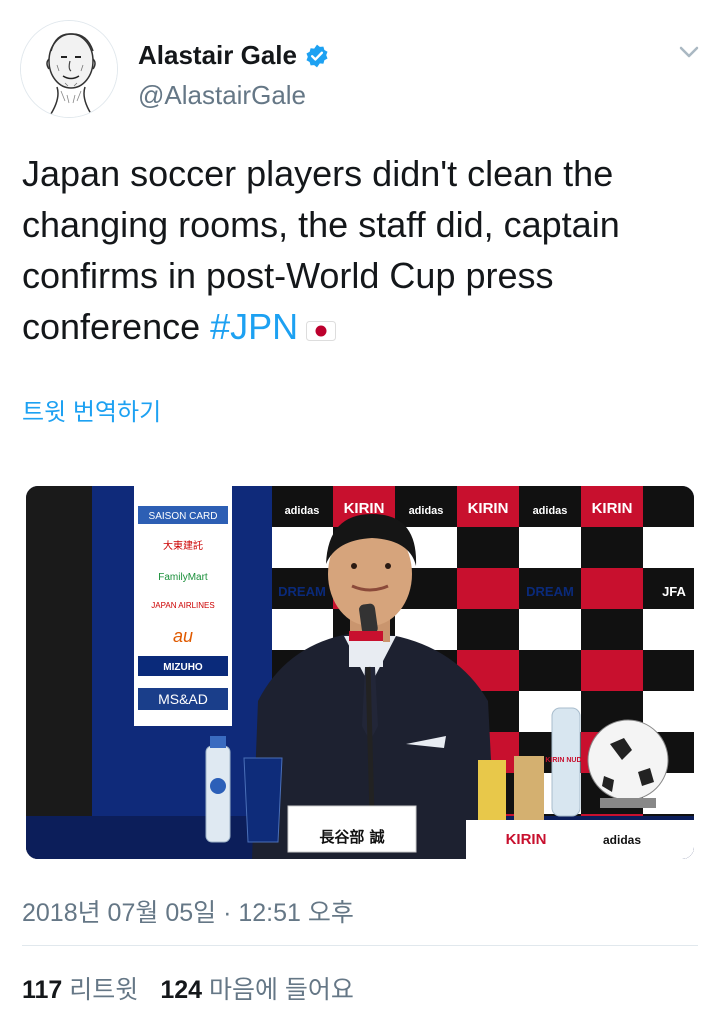  What do you see at coordinates (217, 55) in the screenshot?
I see `author-name-text: Alastair Gale` at bounding box center [217, 55].